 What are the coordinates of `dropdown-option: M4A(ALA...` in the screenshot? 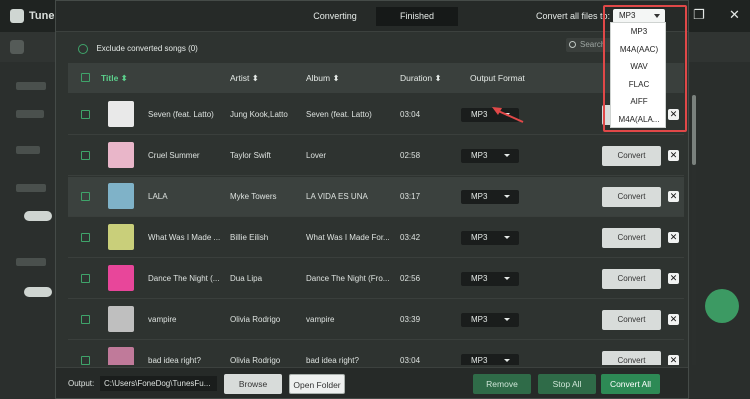 It's located at (639, 119).